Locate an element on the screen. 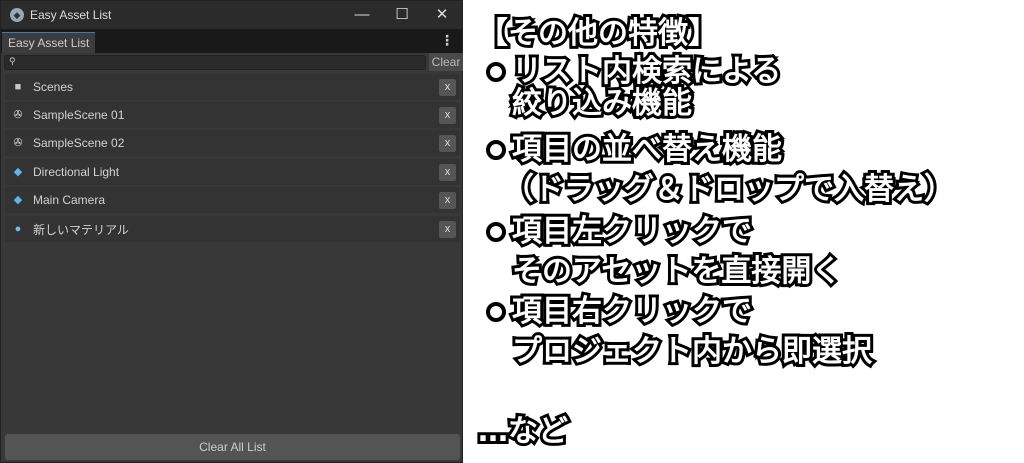 This screenshot has height=463, width=1024. list-item: ✇ SampleScene 02 x is located at coordinates (232, 143).